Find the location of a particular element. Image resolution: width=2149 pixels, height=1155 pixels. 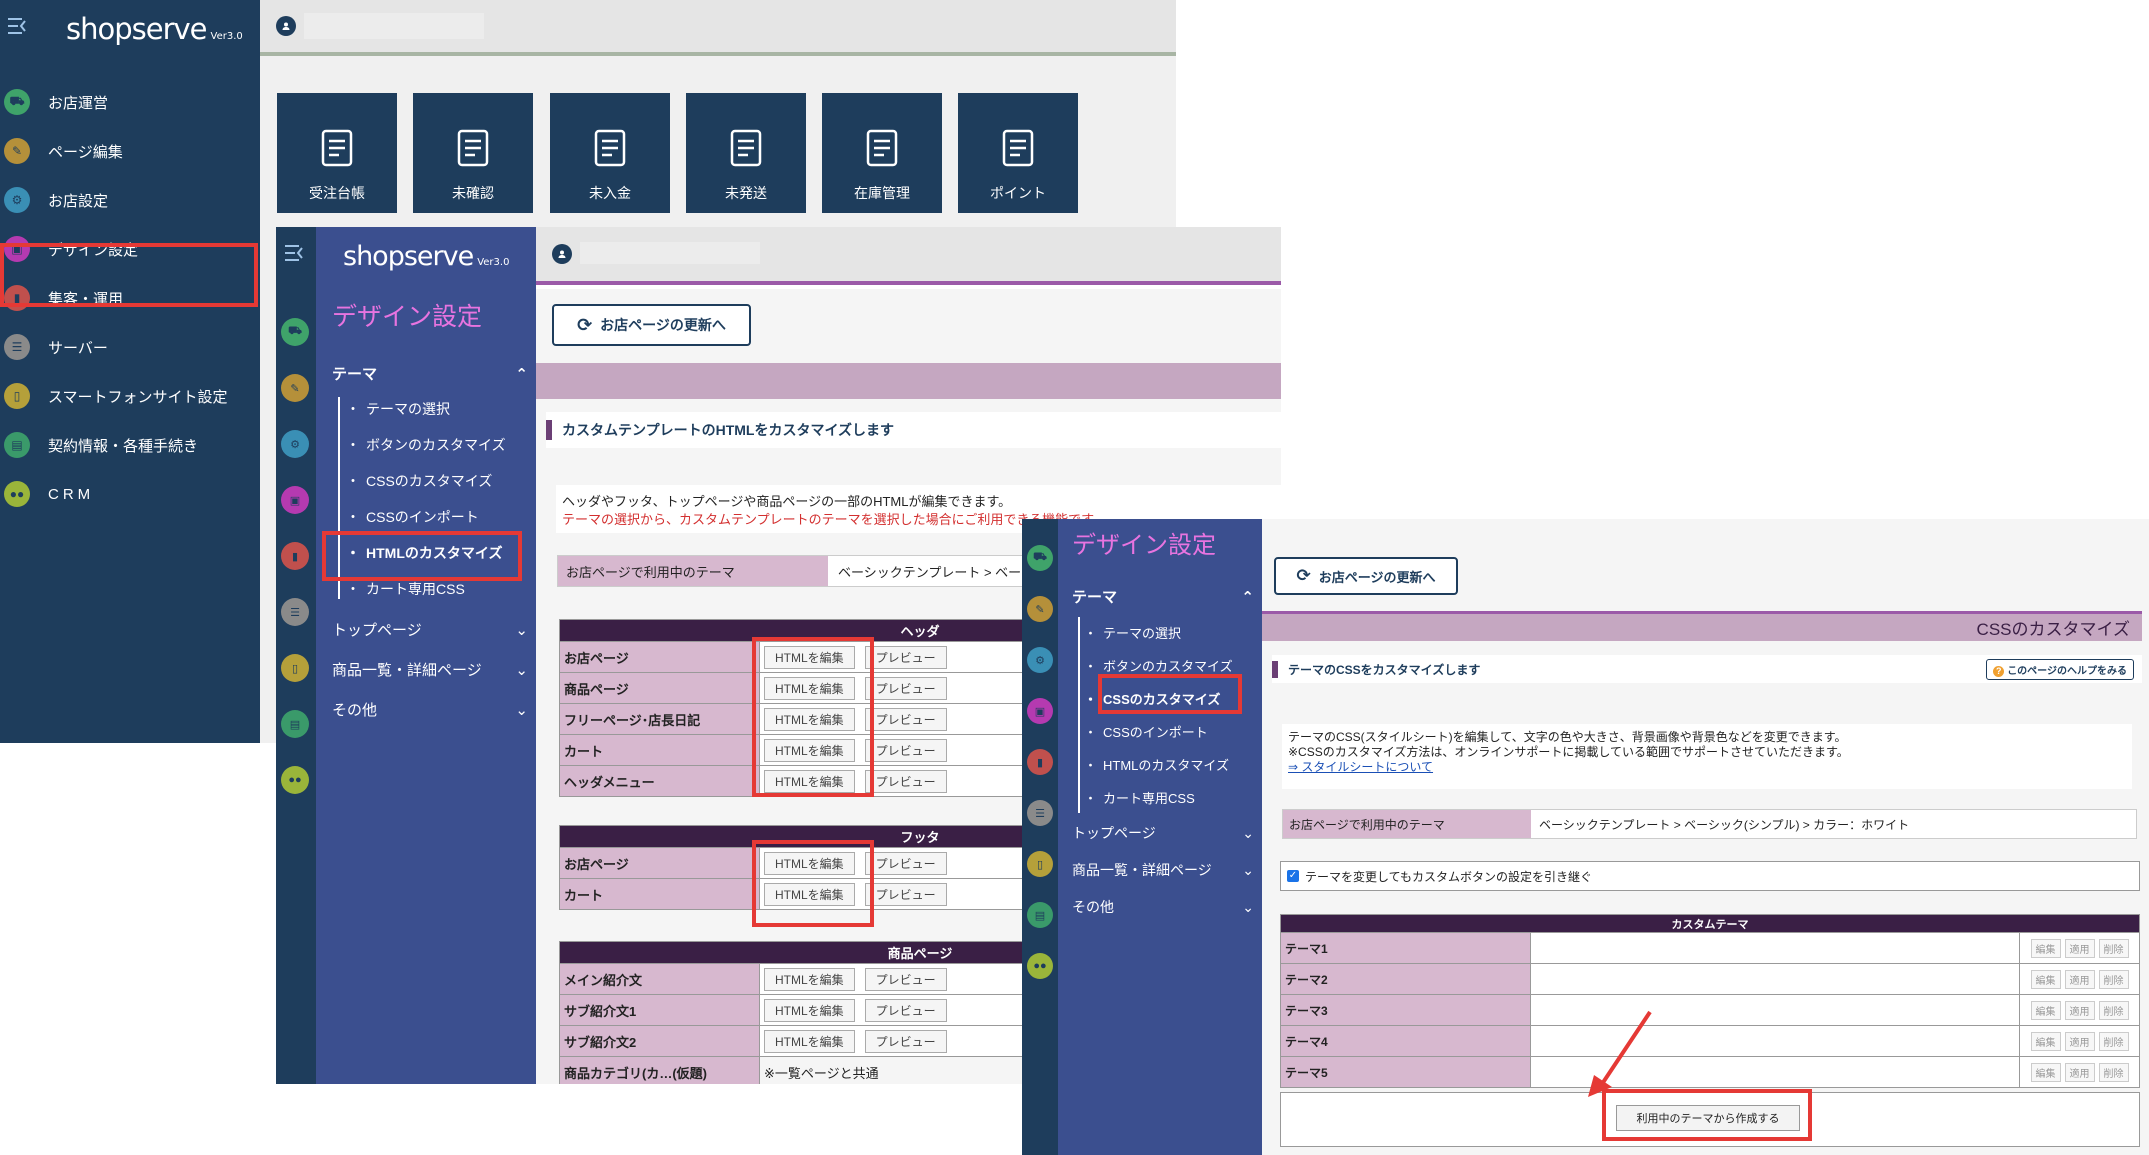

sidebar-item-1: ✎ ページ編集 is located at coordinates (130, 151).